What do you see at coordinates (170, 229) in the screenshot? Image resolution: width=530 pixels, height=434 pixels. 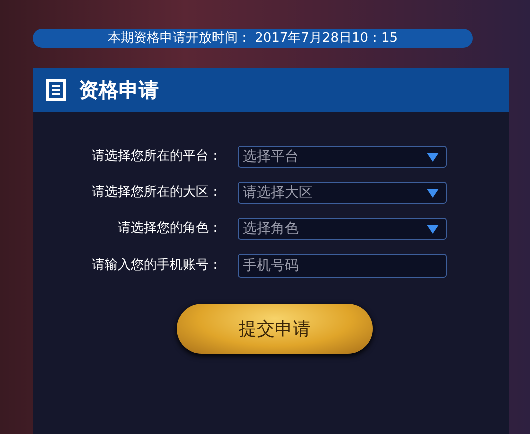 I see `field-label: 请选择您的角色：` at bounding box center [170, 229].